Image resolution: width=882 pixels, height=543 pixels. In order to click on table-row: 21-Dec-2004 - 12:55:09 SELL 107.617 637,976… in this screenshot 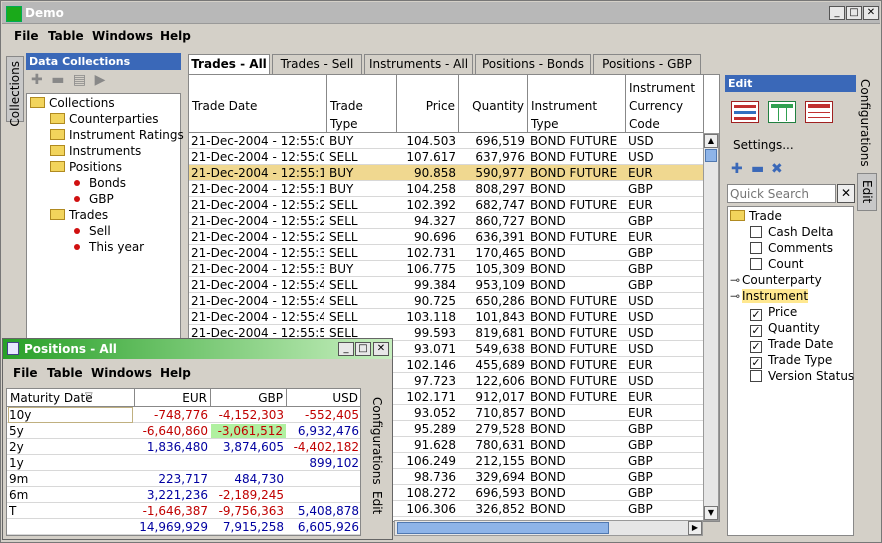, I will do `click(454, 157)`.